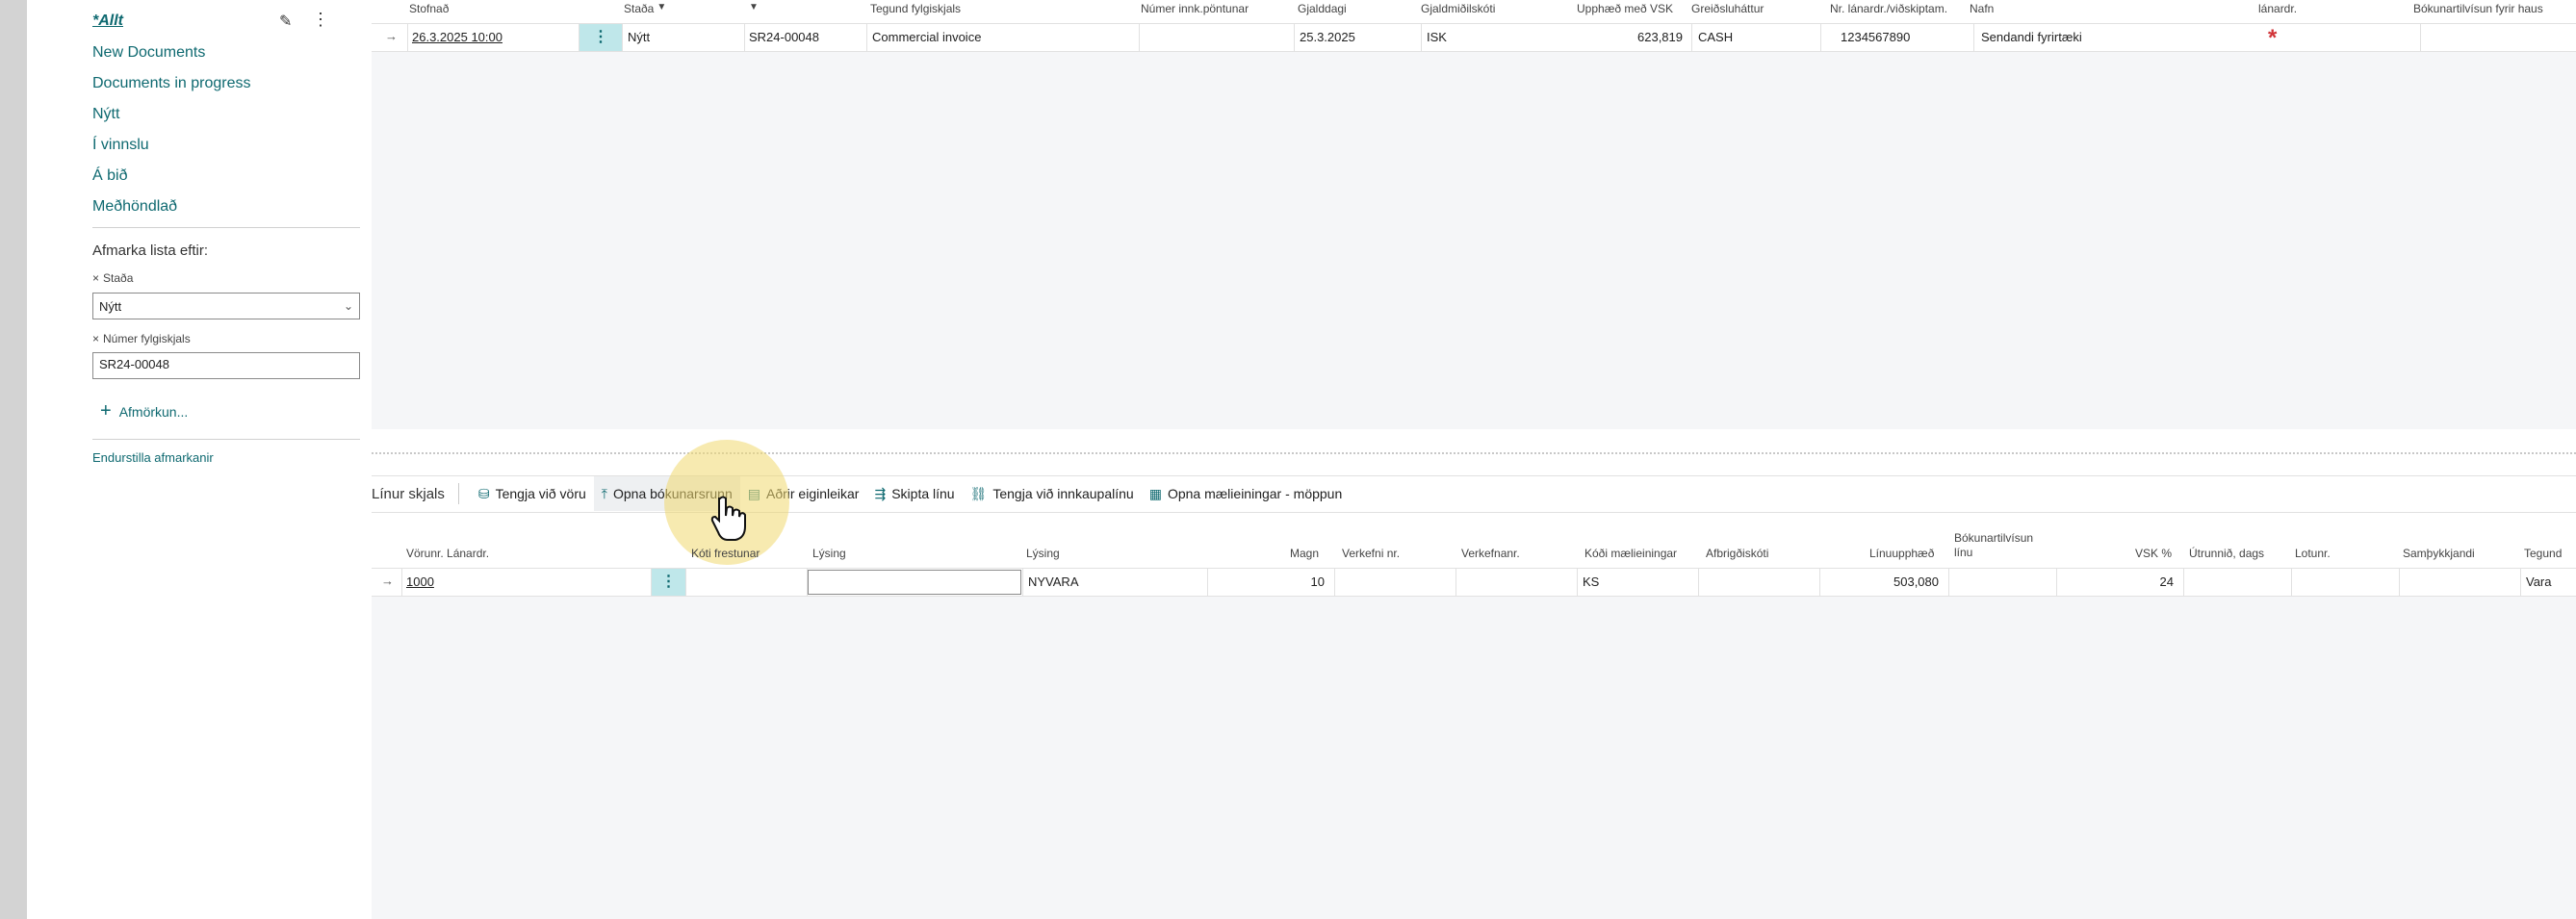  I want to click on due-date-cell: 25.3.2025, so click(1327, 37).